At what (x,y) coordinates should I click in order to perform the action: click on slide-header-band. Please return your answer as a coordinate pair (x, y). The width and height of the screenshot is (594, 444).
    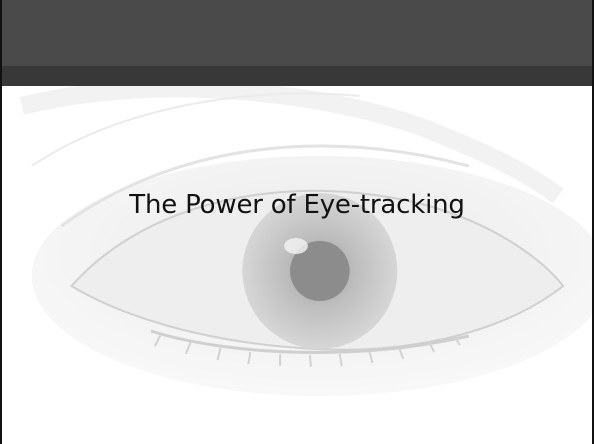
    Looking at the image, I should click on (297, 76).